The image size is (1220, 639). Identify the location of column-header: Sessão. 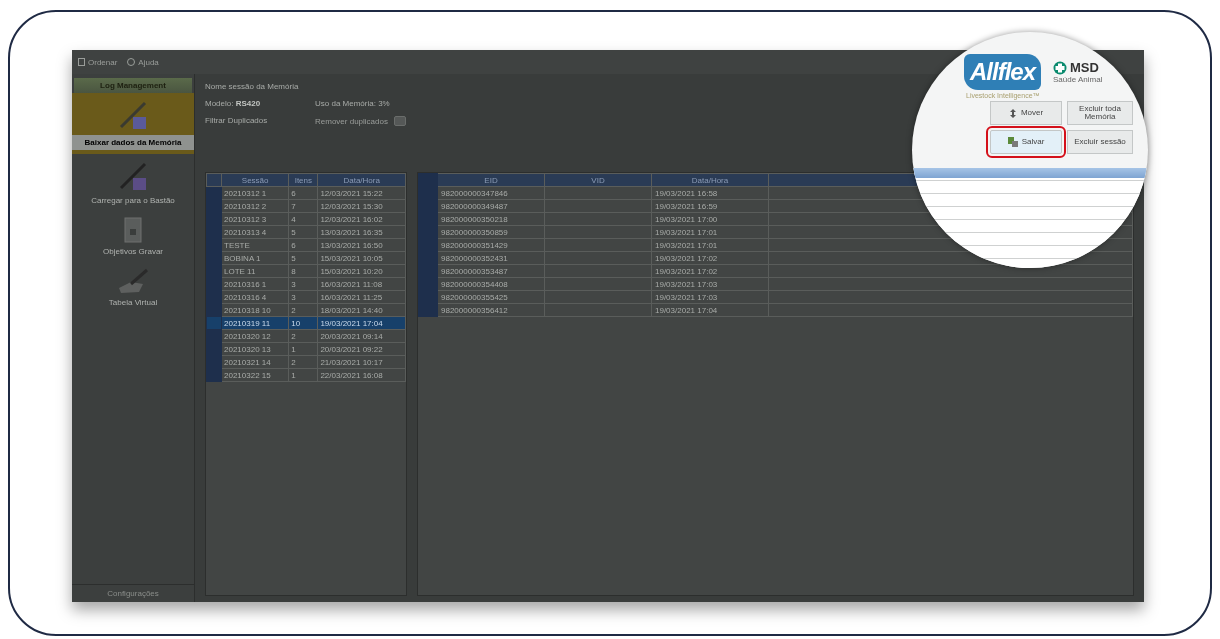
(255, 180).